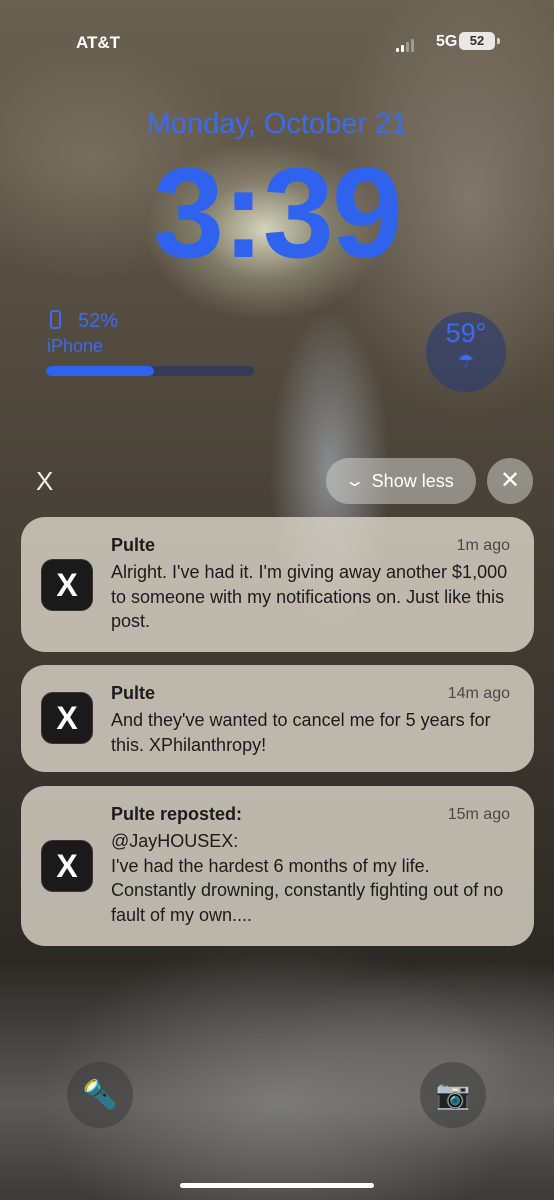  I want to click on carrier-label: AT&T, so click(98, 42).